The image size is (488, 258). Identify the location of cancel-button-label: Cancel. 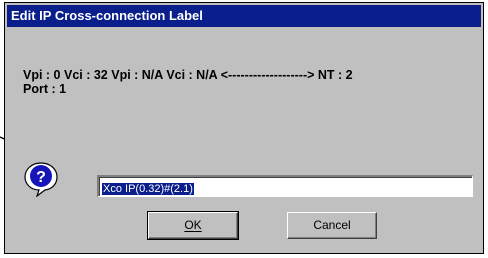
(332, 225).